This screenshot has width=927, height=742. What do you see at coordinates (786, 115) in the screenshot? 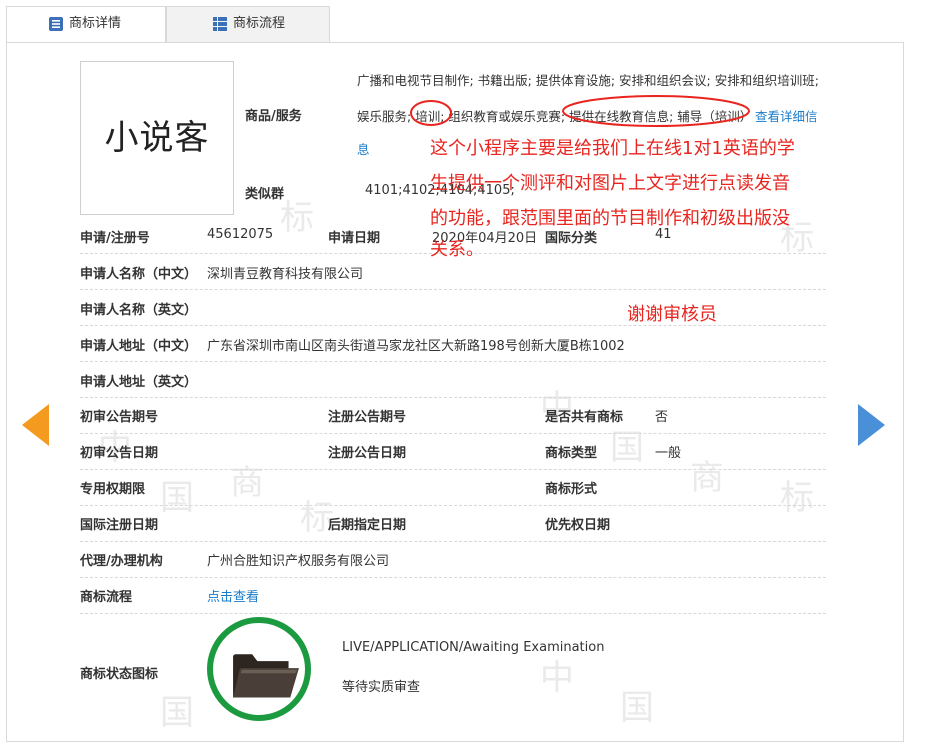
I see `view-details-link: 查看详细信` at bounding box center [786, 115].